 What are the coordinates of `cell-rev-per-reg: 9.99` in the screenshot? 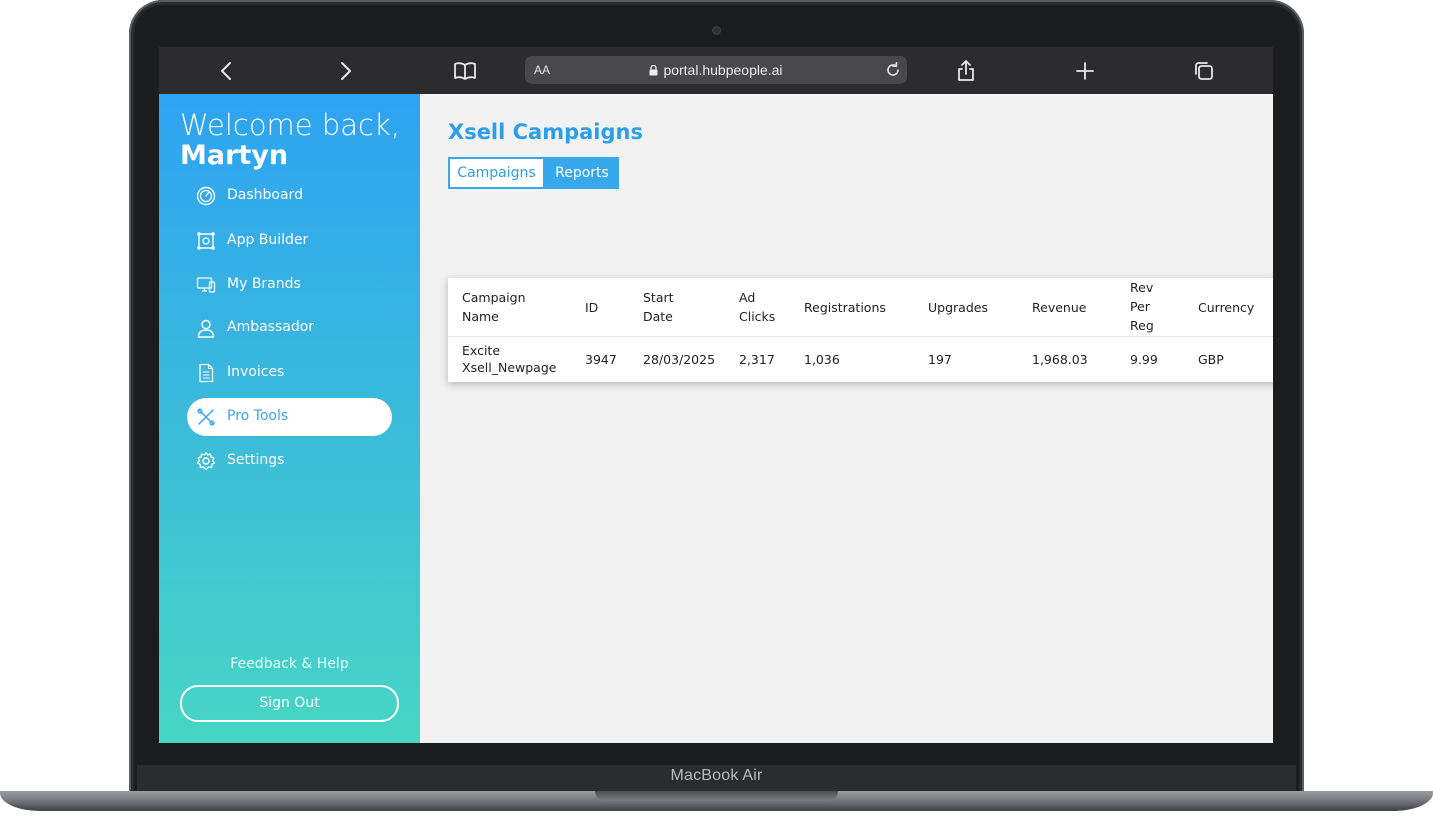 It's located at (1144, 359).